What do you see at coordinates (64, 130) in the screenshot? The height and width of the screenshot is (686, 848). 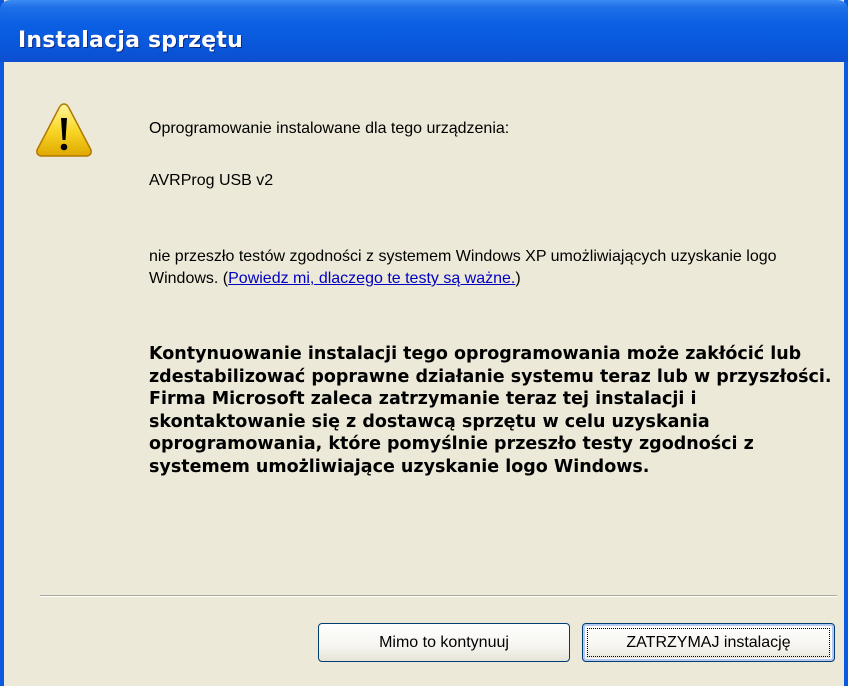 I see `warning-icon` at bounding box center [64, 130].